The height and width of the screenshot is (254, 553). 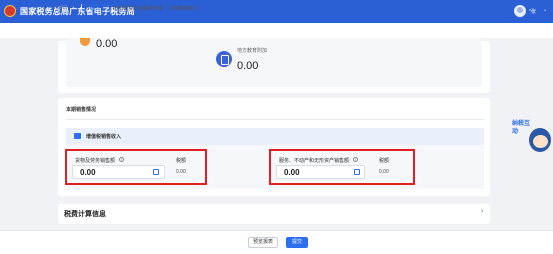 What do you see at coordinates (274, 62) in the screenshot?
I see `summary-card-inner` at bounding box center [274, 62].